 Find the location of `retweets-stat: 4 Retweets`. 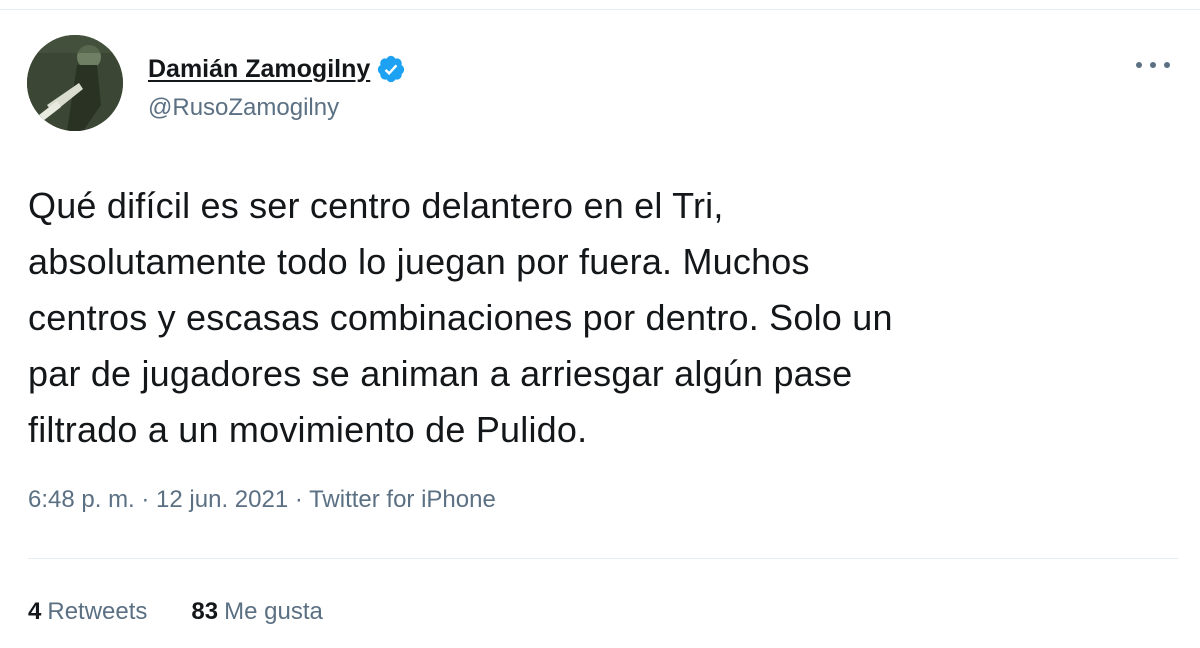

retweets-stat: 4 Retweets is located at coordinates (87, 612).